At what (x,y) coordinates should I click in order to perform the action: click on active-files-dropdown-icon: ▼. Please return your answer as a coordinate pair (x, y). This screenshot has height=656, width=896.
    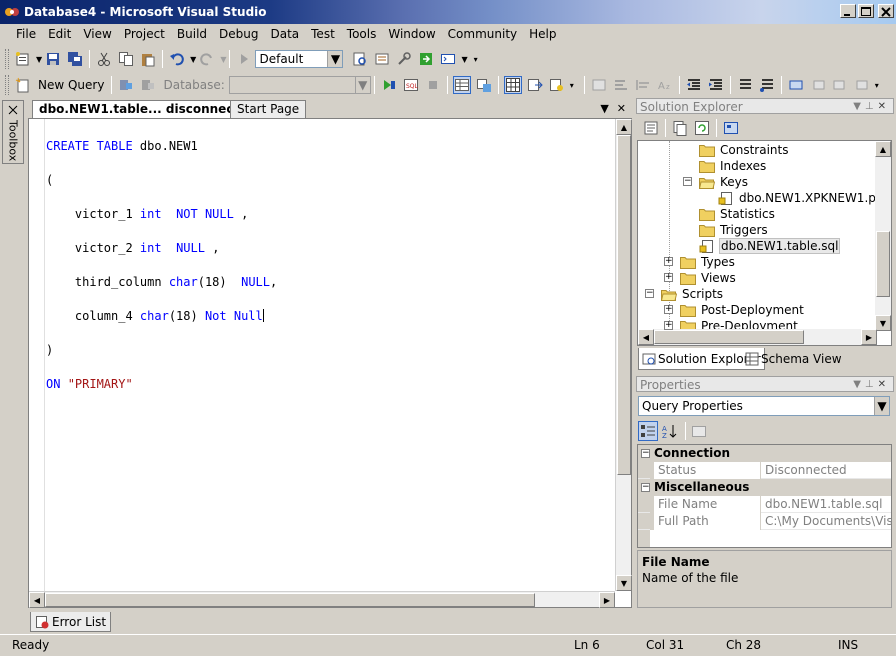
    Looking at the image, I should click on (604, 108).